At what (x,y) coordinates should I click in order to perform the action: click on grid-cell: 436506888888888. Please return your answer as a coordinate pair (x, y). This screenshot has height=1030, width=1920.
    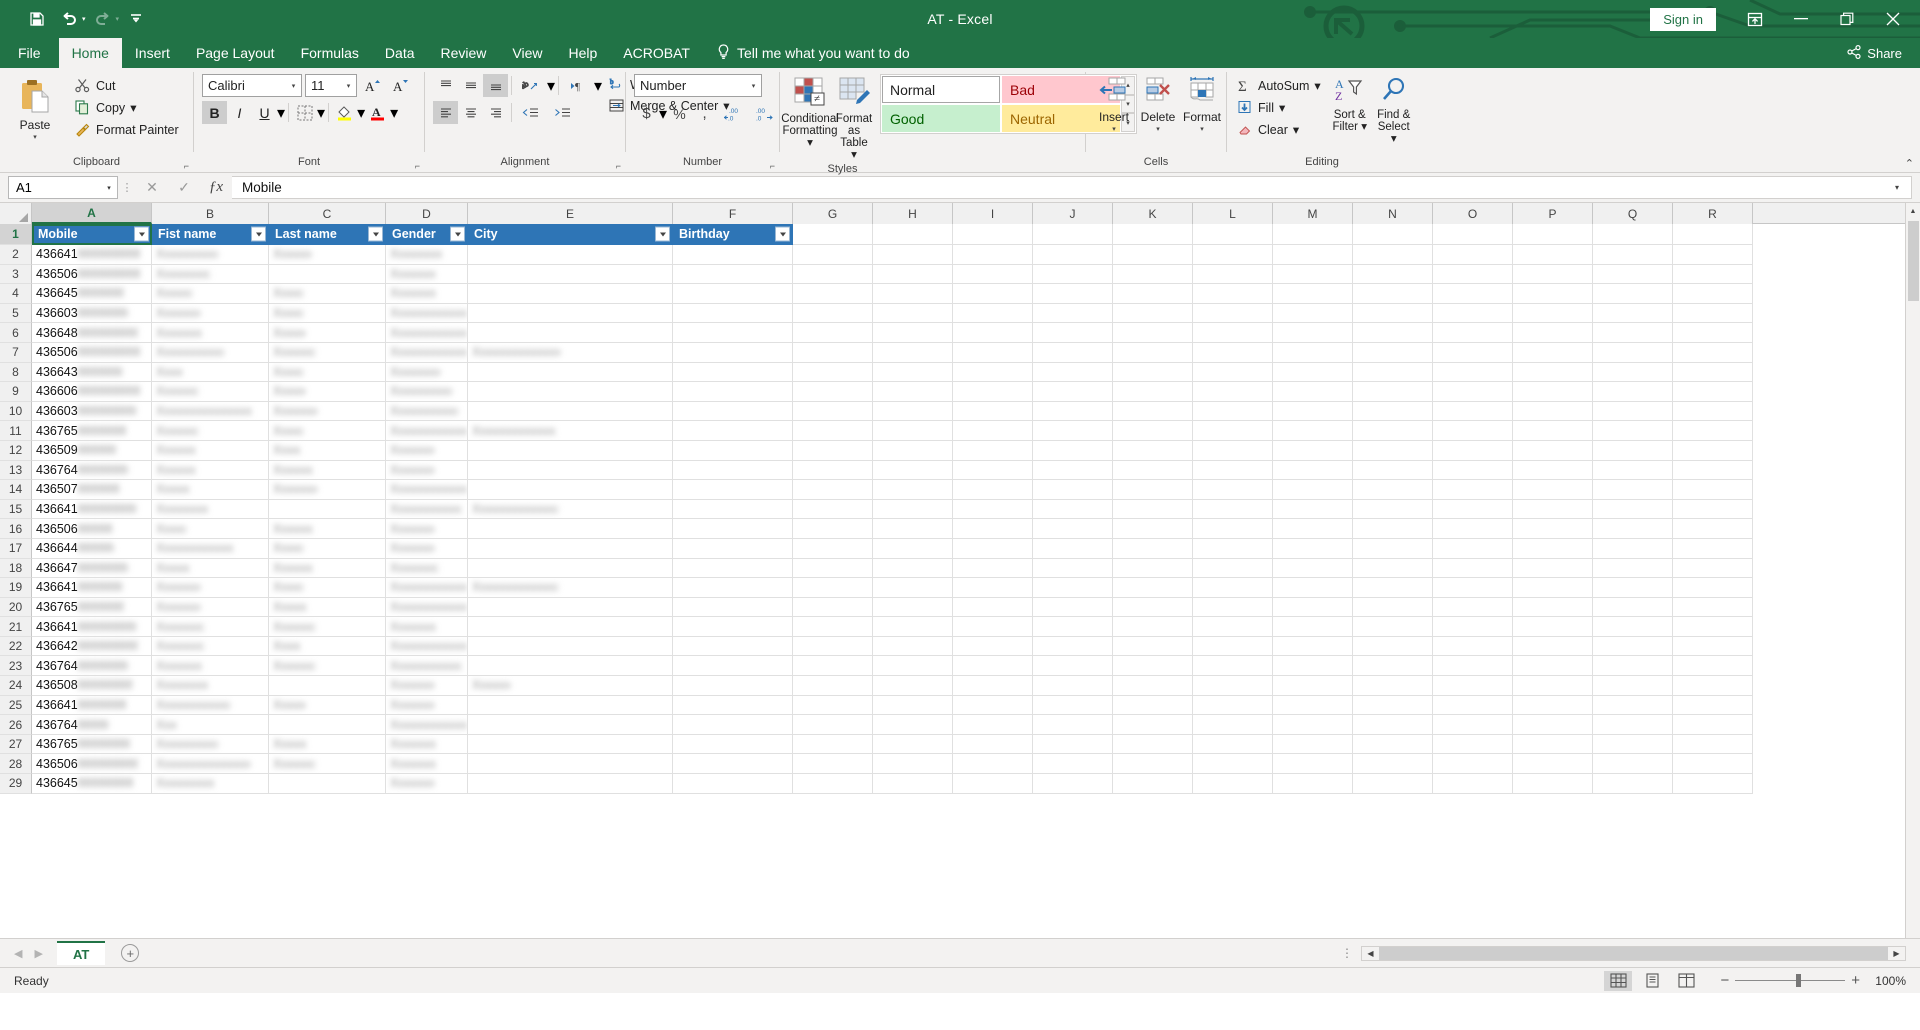
    Looking at the image, I should click on (92, 529).